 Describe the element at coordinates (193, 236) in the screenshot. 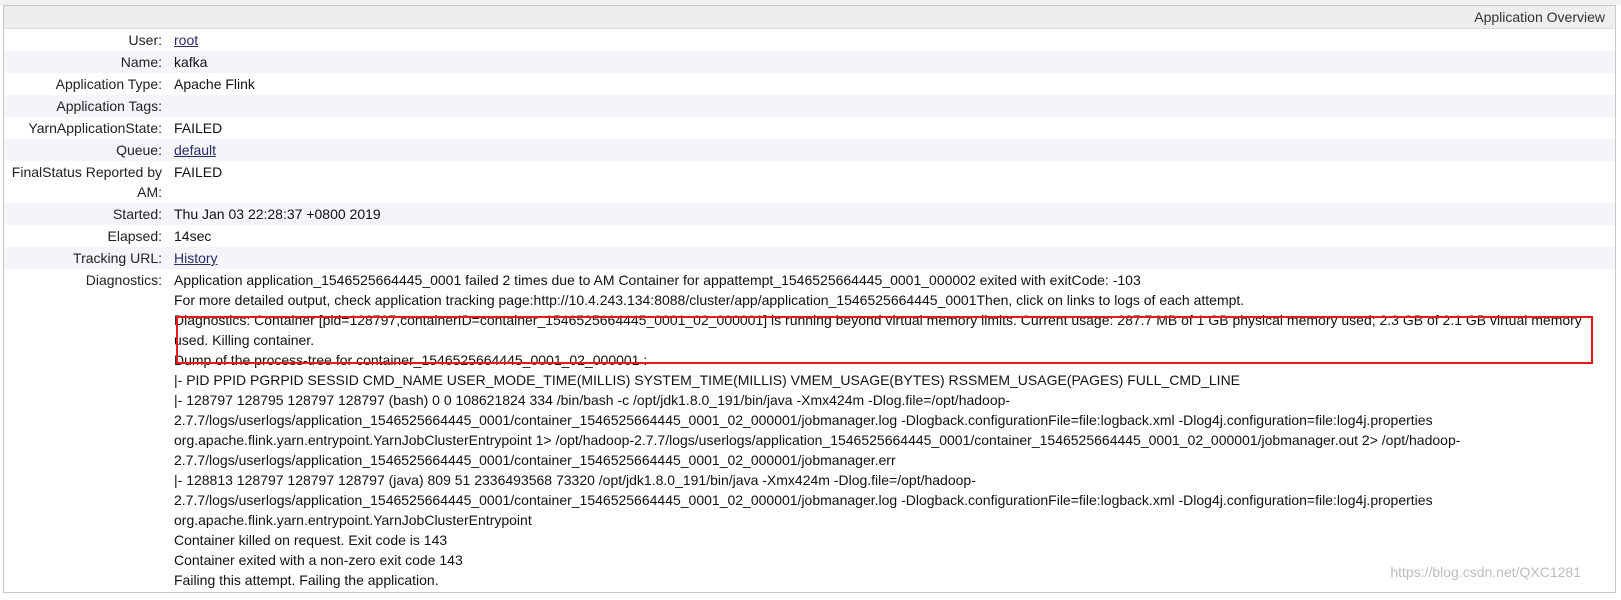

I see `elapsed-value: 14sec` at that location.